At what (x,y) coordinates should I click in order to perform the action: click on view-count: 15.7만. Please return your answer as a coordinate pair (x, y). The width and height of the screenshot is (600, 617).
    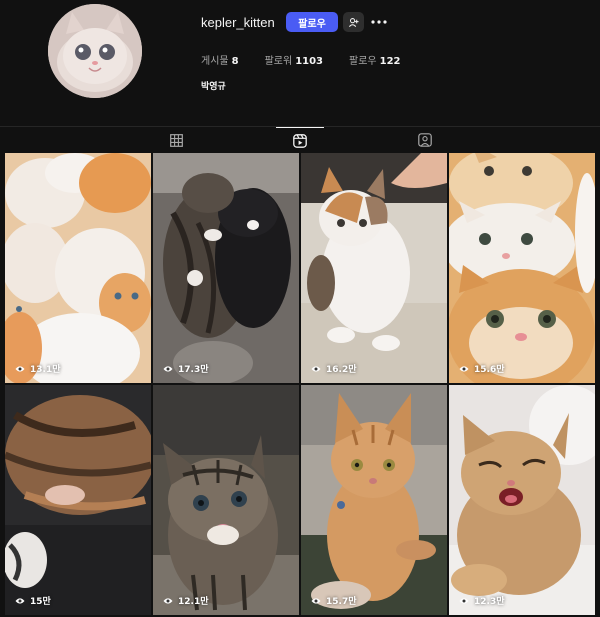
    Looking at the image, I should click on (334, 600).